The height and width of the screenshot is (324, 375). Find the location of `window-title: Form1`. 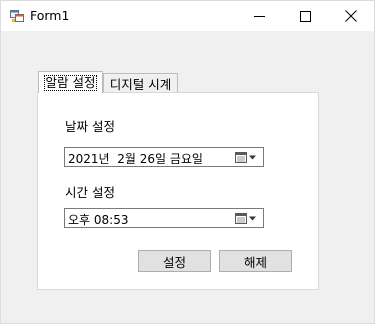

window-title: Form1 is located at coordinates (50, 15).